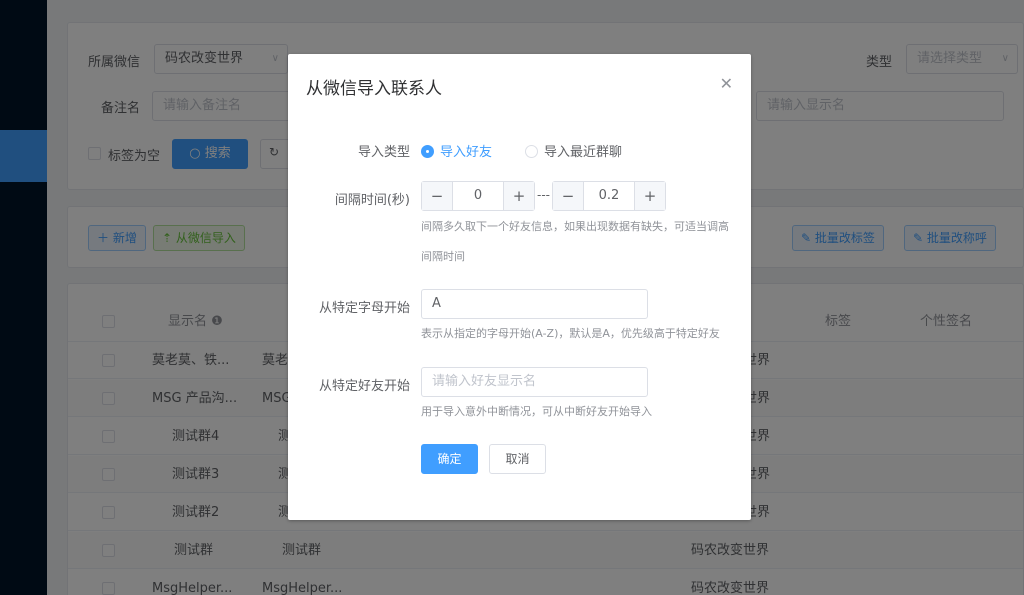  Describe the element at coordinates (575, 241) in the screenshot. I see `interval-hint: 间隔多久取下一个好友信息，如果出现数据有缺失，可适当调高间隔时间` at that location.